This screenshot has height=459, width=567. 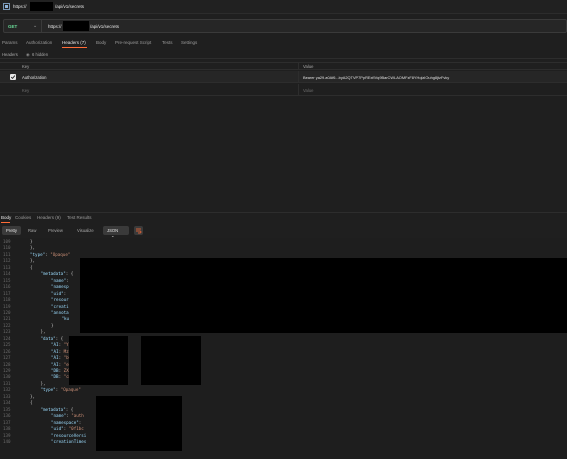 I want to click on url-input-suffix: /api/v1/secrets, so click(x=104, y=26).